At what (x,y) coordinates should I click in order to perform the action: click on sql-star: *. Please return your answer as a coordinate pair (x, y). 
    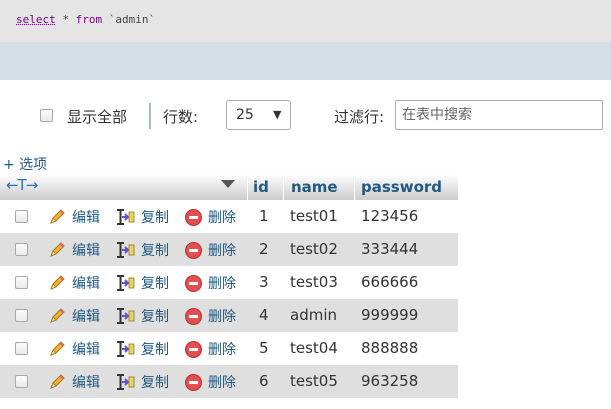
    Looking at the image, I should click on (65, 19).